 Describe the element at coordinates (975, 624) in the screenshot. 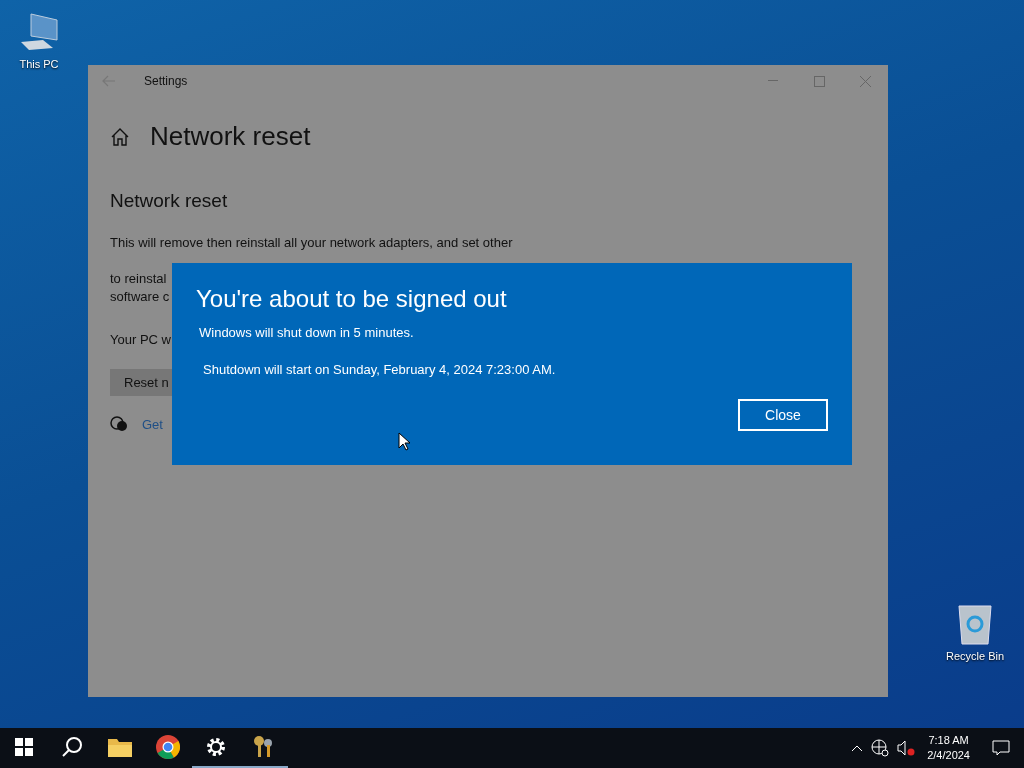

I see `recycle-bin-icon` at that location.